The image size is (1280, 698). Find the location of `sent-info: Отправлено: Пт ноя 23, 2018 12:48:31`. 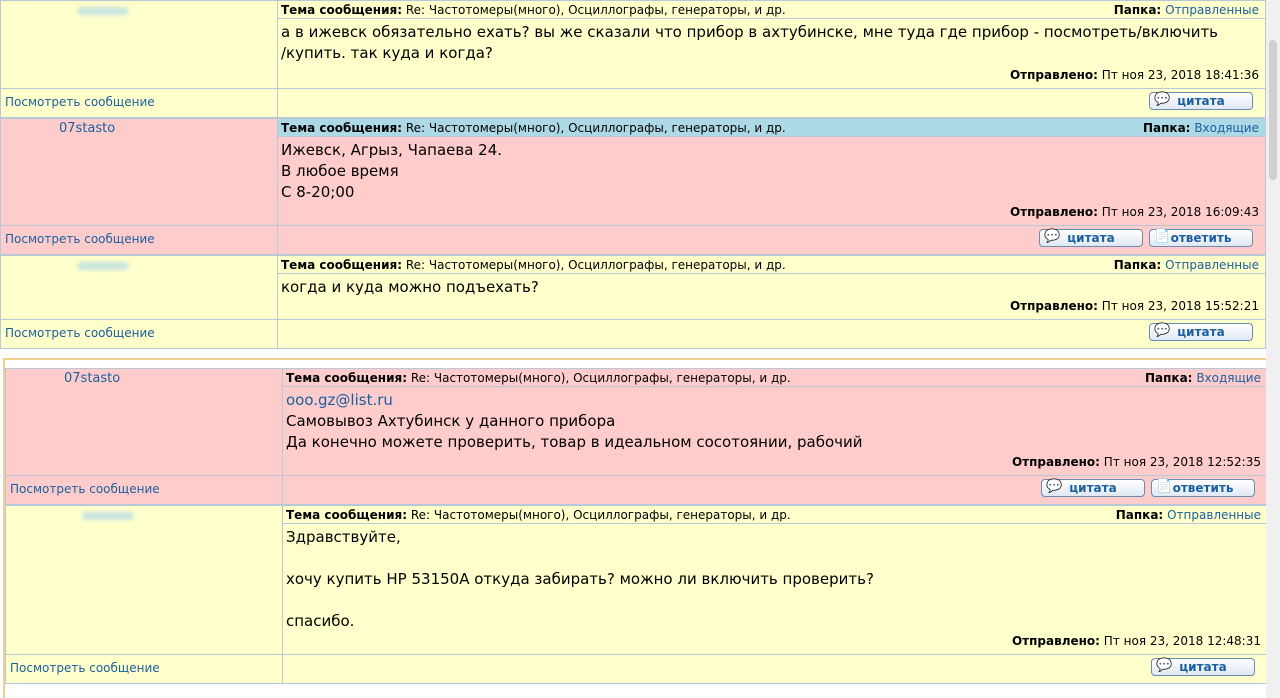

sent-info: Отправлено: Пт ноя 23, 2018 12:48:31 is located at coordinates (1136, 641).